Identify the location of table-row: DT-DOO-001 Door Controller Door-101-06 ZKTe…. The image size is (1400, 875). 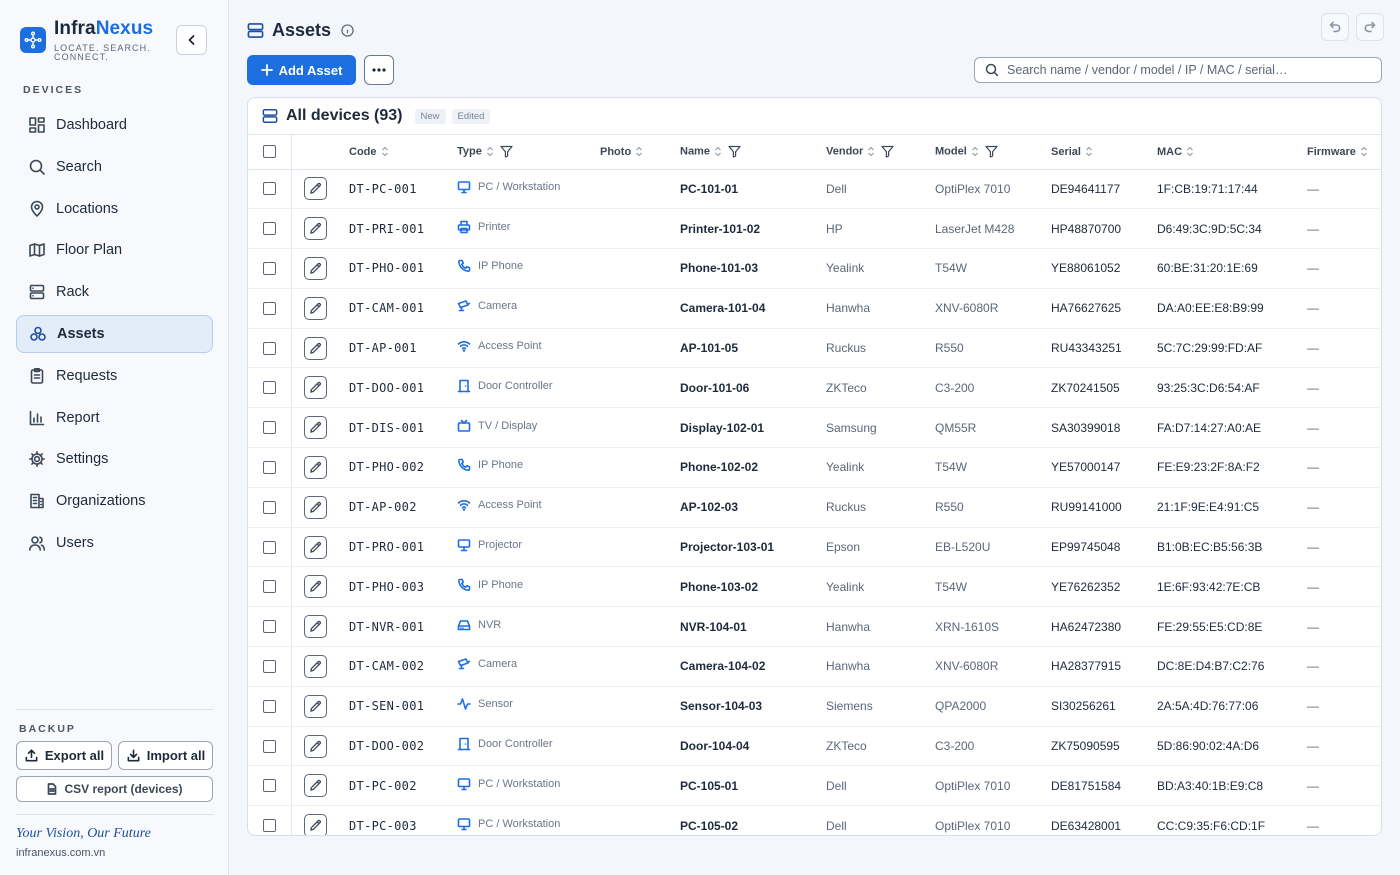
(814, 388).